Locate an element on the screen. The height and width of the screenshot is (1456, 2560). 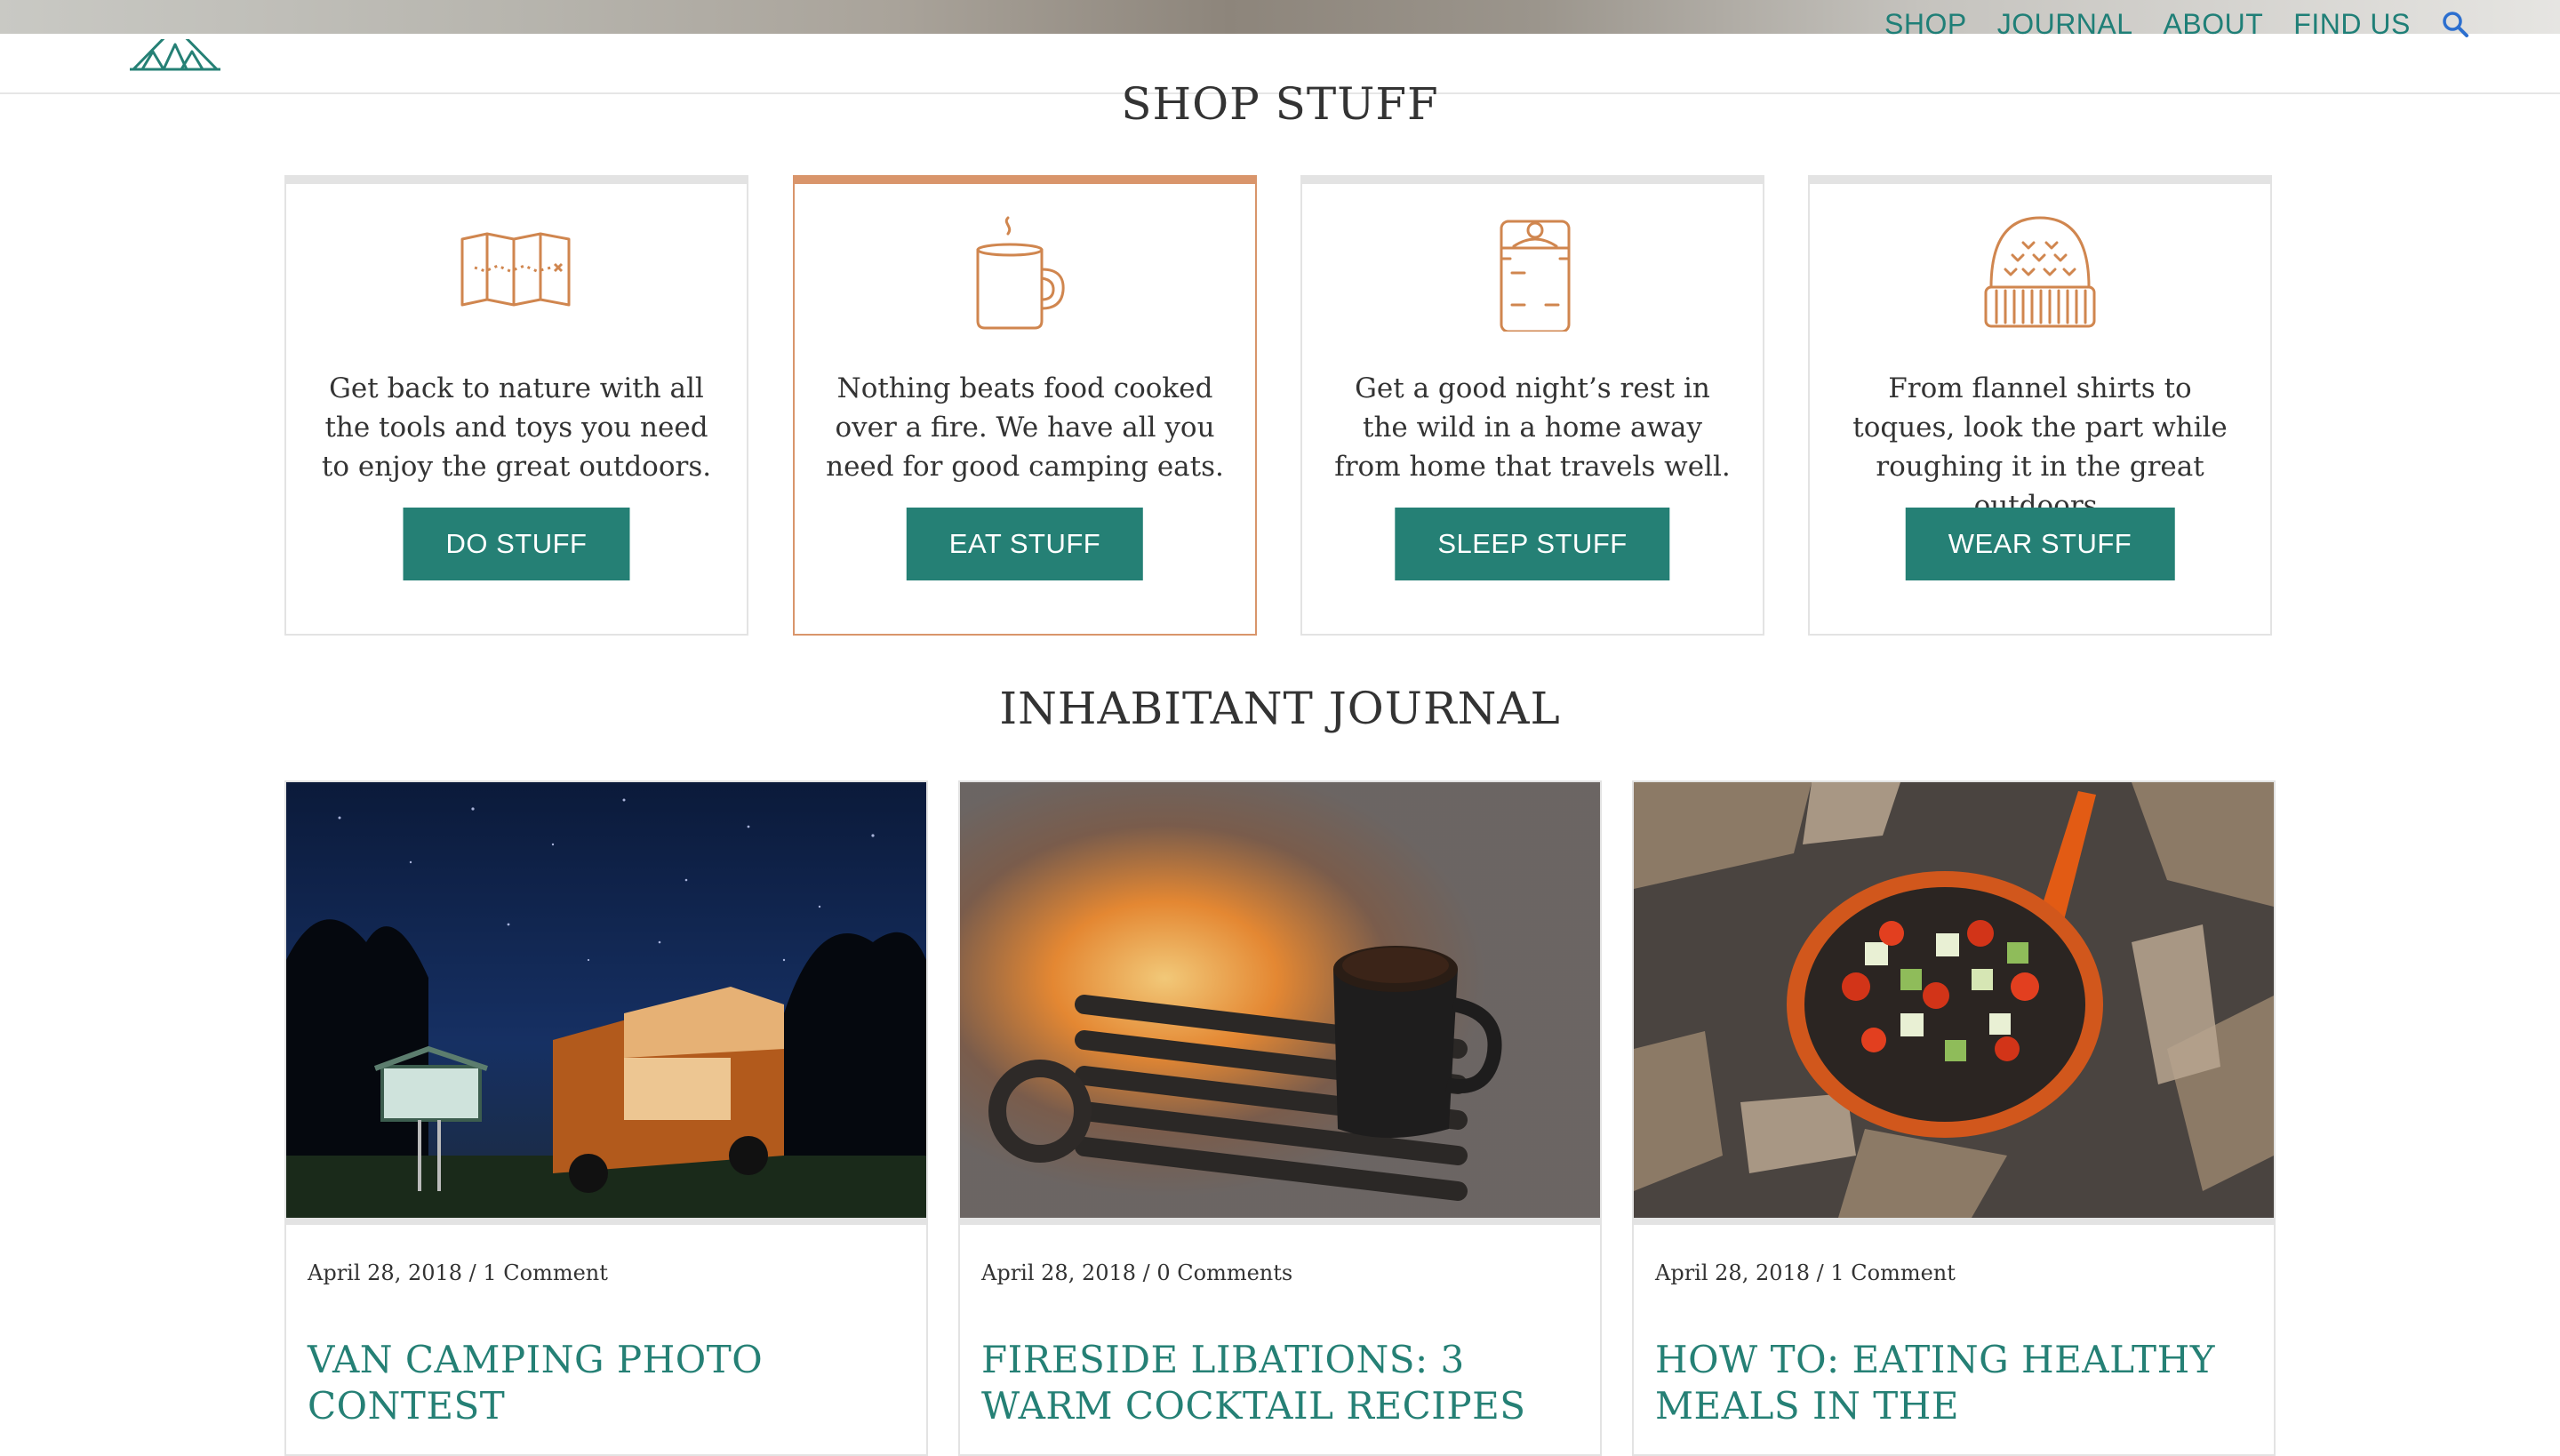
skillet-meal-photo is located at coordinates (1954, 1000).